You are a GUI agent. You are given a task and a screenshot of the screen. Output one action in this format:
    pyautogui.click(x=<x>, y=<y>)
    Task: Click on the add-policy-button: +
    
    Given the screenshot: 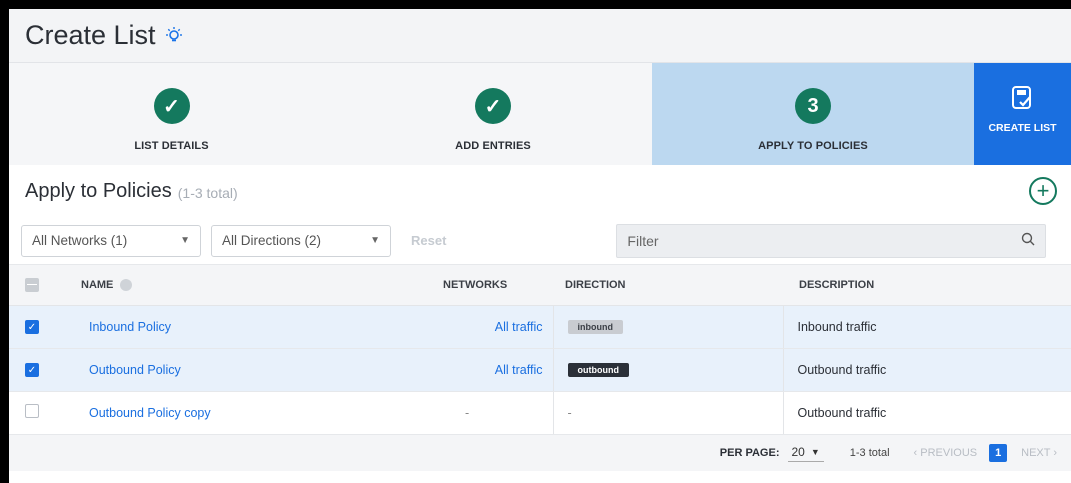 What is the action you would take?
    pyautogui.click(x=1043, y=191)
    